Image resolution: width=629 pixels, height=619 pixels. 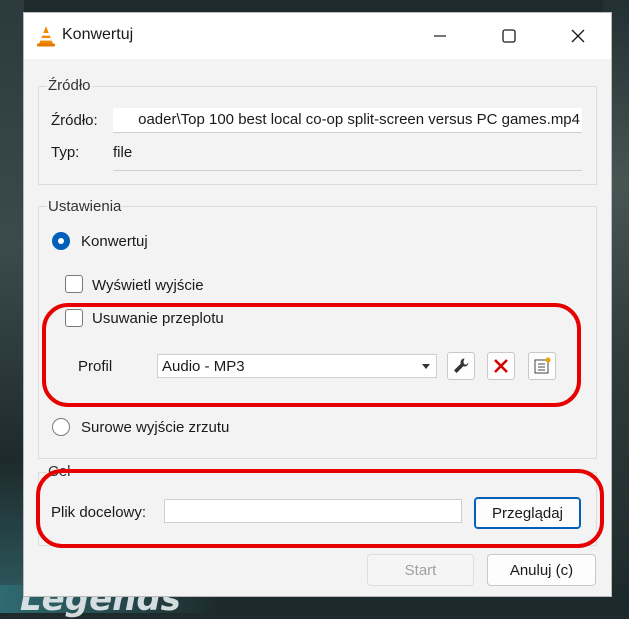 I want to click on start-button: Start, so click(x=420, y=570).